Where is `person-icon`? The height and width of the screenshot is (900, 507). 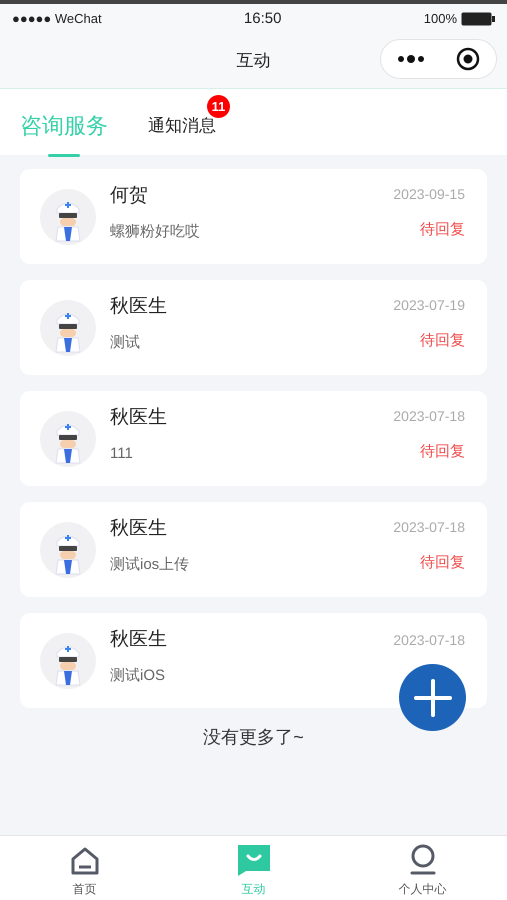
person-icon is located at coordinates (423, 860).